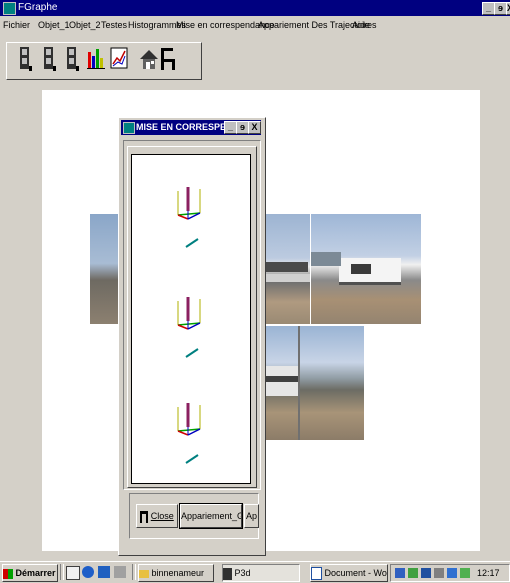  What do you see at coordinates (211, 516) in the screenshot?
I see `appariement-g-button: Appariement_G` at bounding box center [211, 516].